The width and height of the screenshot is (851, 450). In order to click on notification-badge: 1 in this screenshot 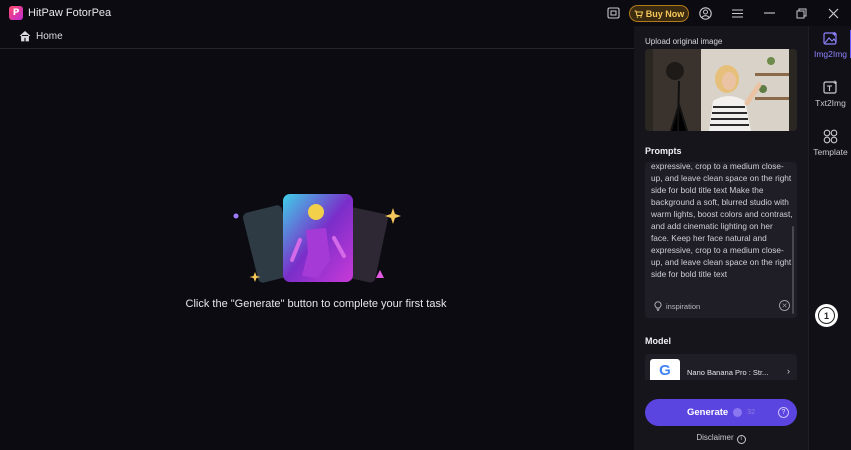, I will do `click(826, 315)`.